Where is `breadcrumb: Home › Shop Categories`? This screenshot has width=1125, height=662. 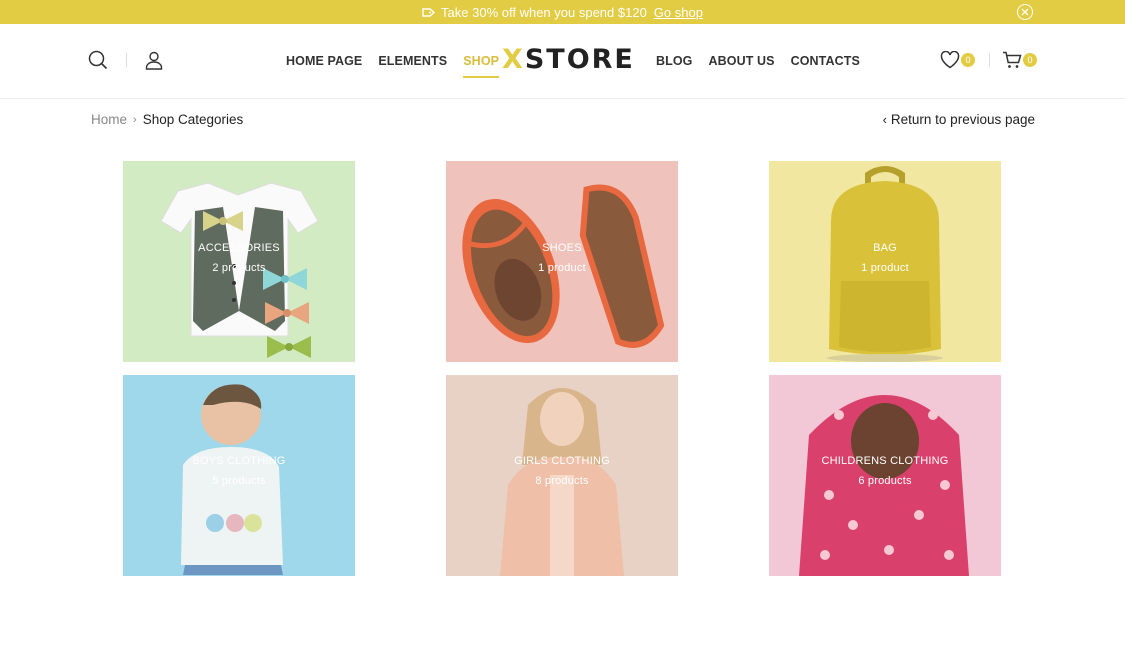 breadcrumb: Home › Shop Categories is located at coordinates (167, 119).